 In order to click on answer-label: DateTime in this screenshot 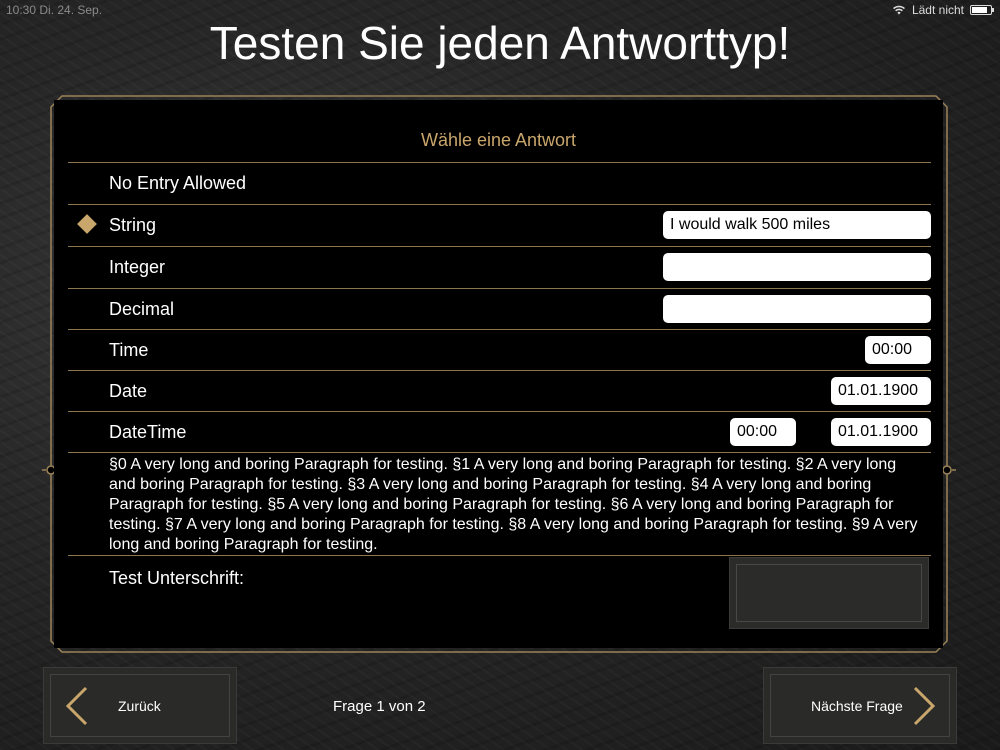, I will do `click(148, 432)`.